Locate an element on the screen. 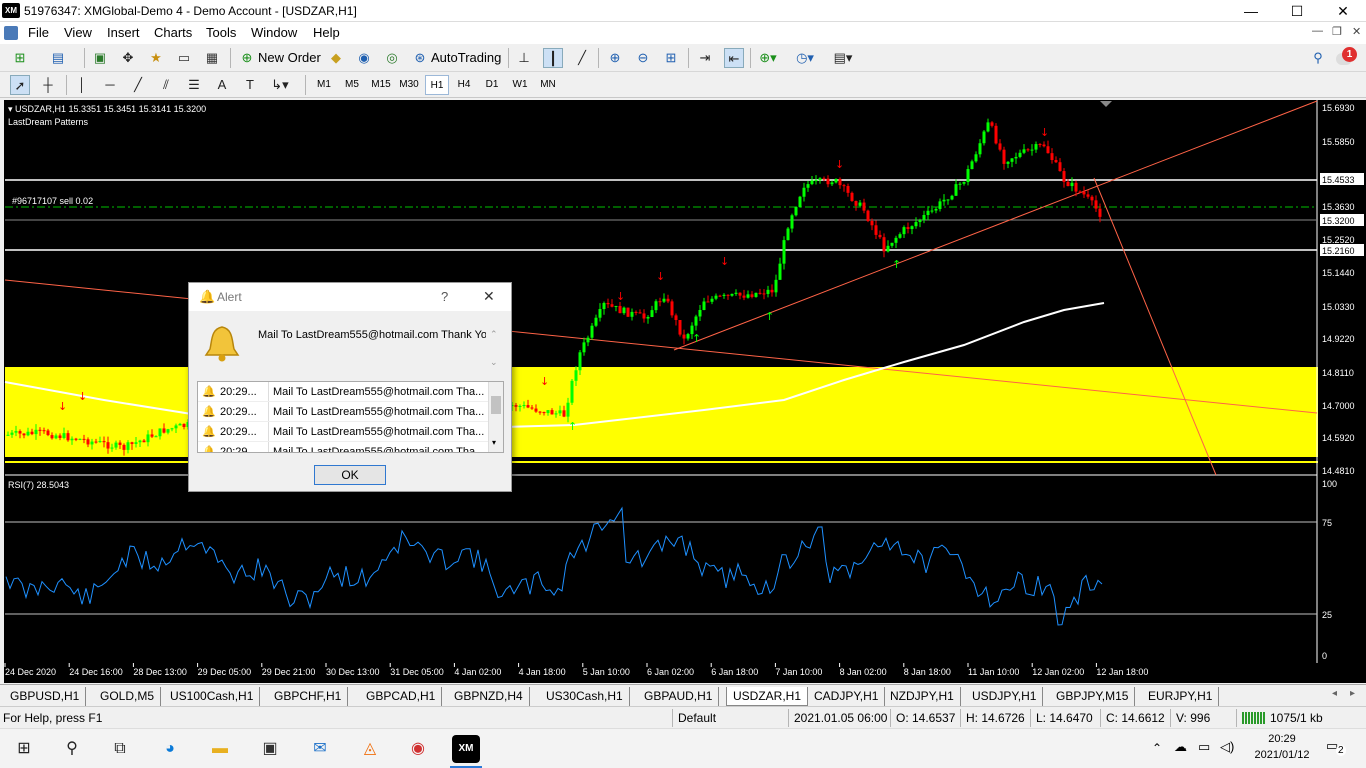 The image size is (1366, 768). ok-button: OK is located at coordinates (350, 475).